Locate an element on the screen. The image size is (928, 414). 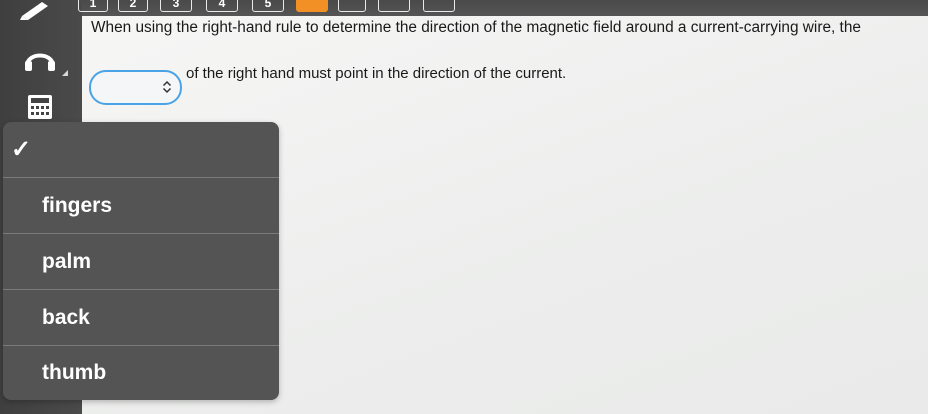
question-number-button: 3 is located at coordinates (176, 6).